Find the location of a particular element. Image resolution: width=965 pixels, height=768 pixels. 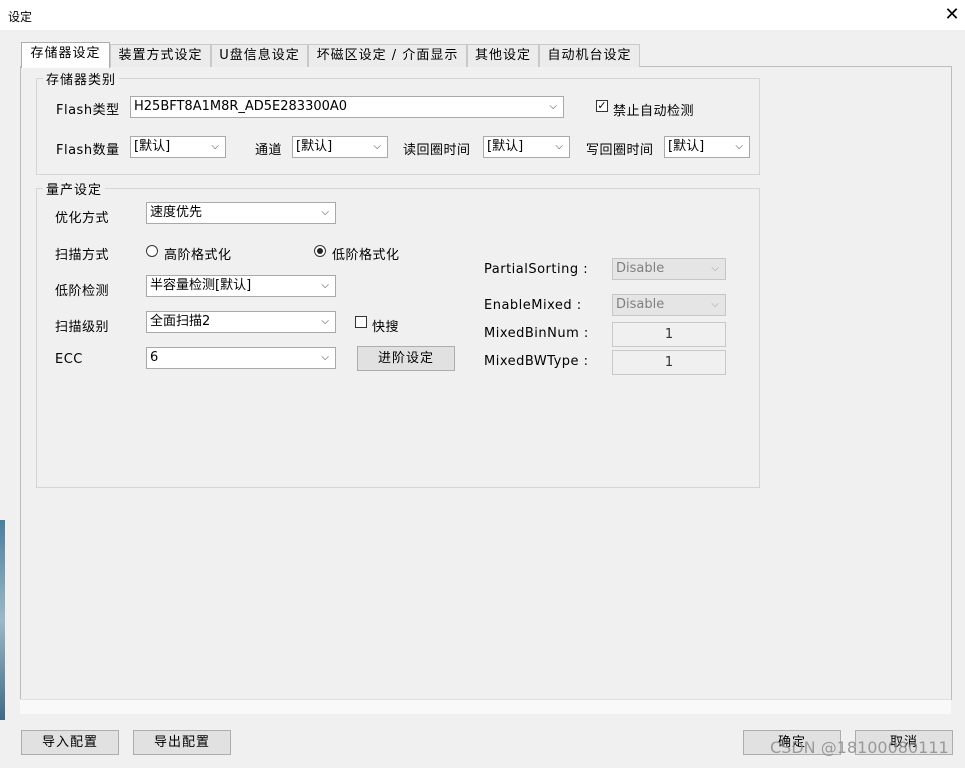

disable-auto-detect-label: 禁止自动检测 is located at coordinates (654, 111).